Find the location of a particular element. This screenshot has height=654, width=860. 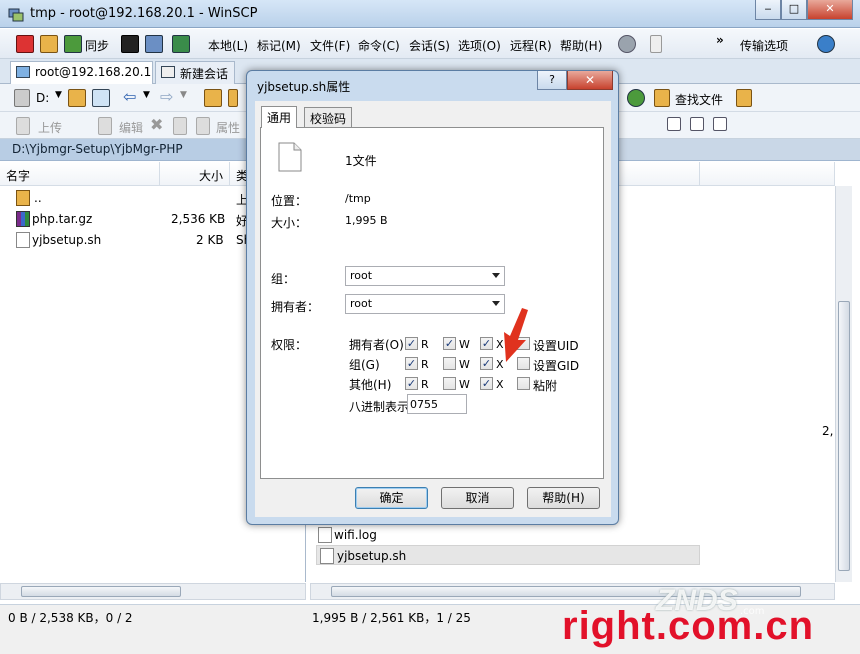

file-name: yjbsetup.sh is located at coordinates (67, 240).